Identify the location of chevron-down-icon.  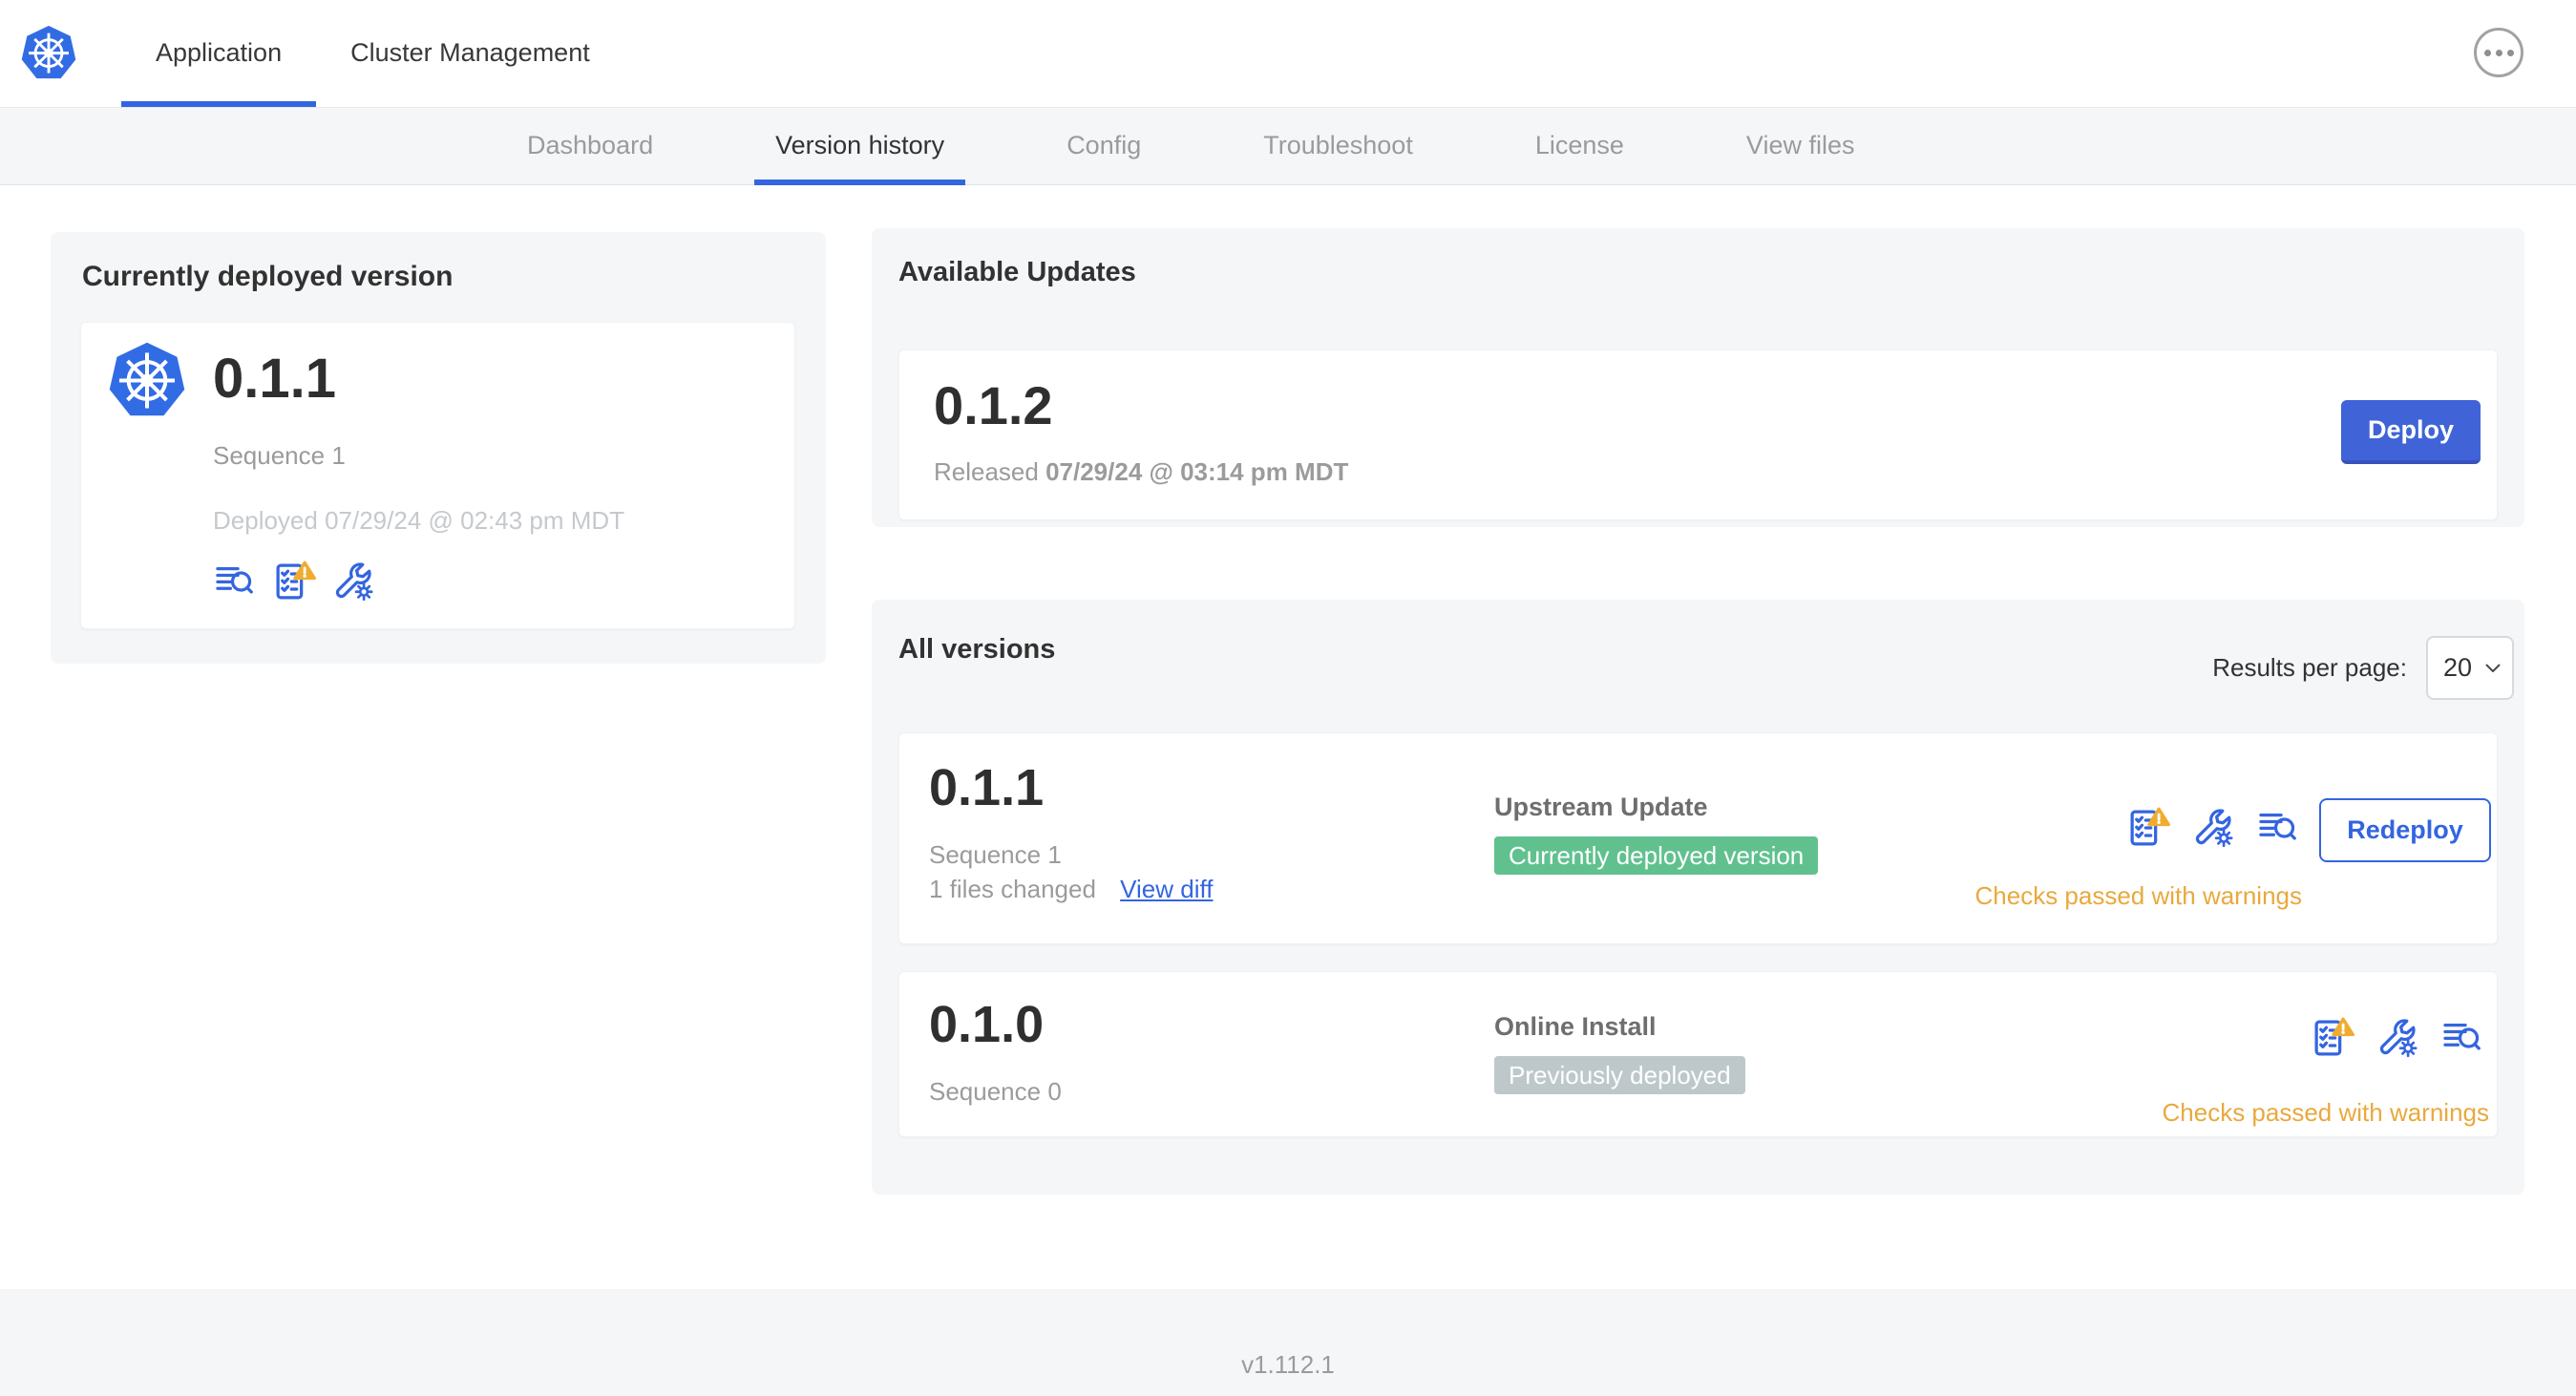
(2493, 668).